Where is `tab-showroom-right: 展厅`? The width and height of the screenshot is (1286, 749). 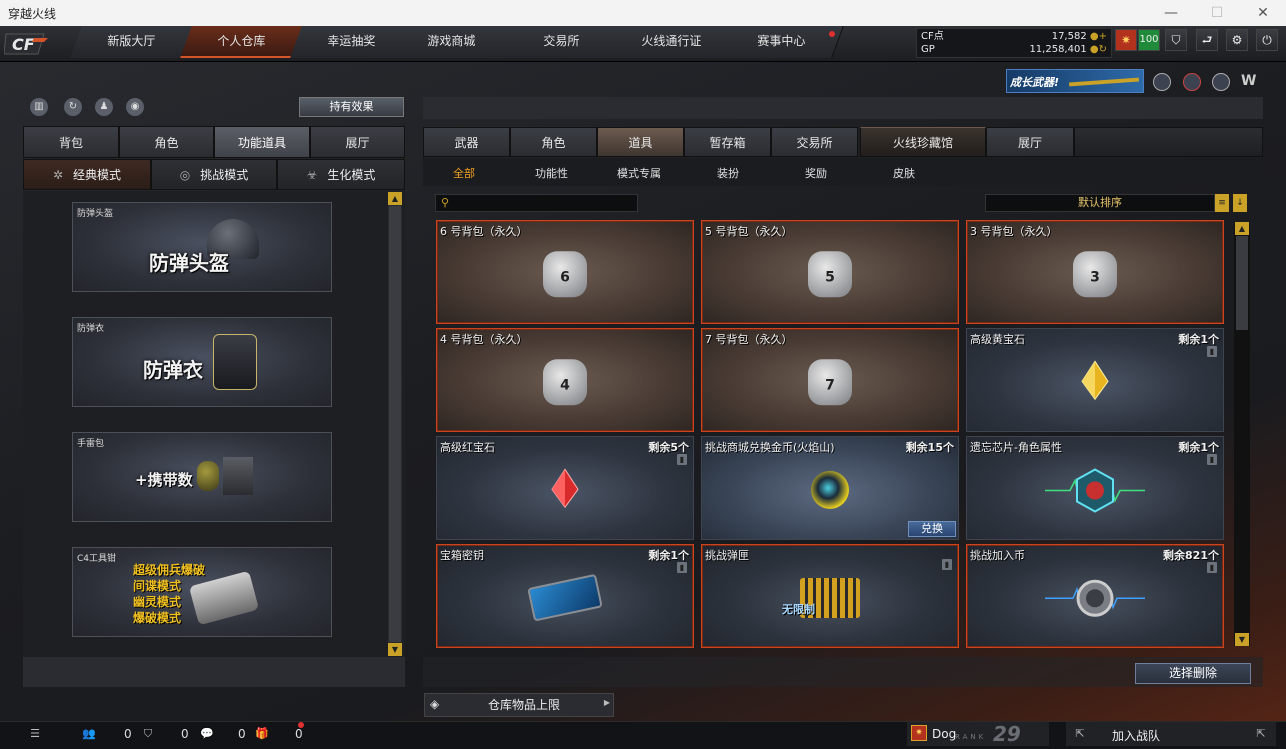 tab-showroom-right: 展厅 is located at coordinates (1030, 142).